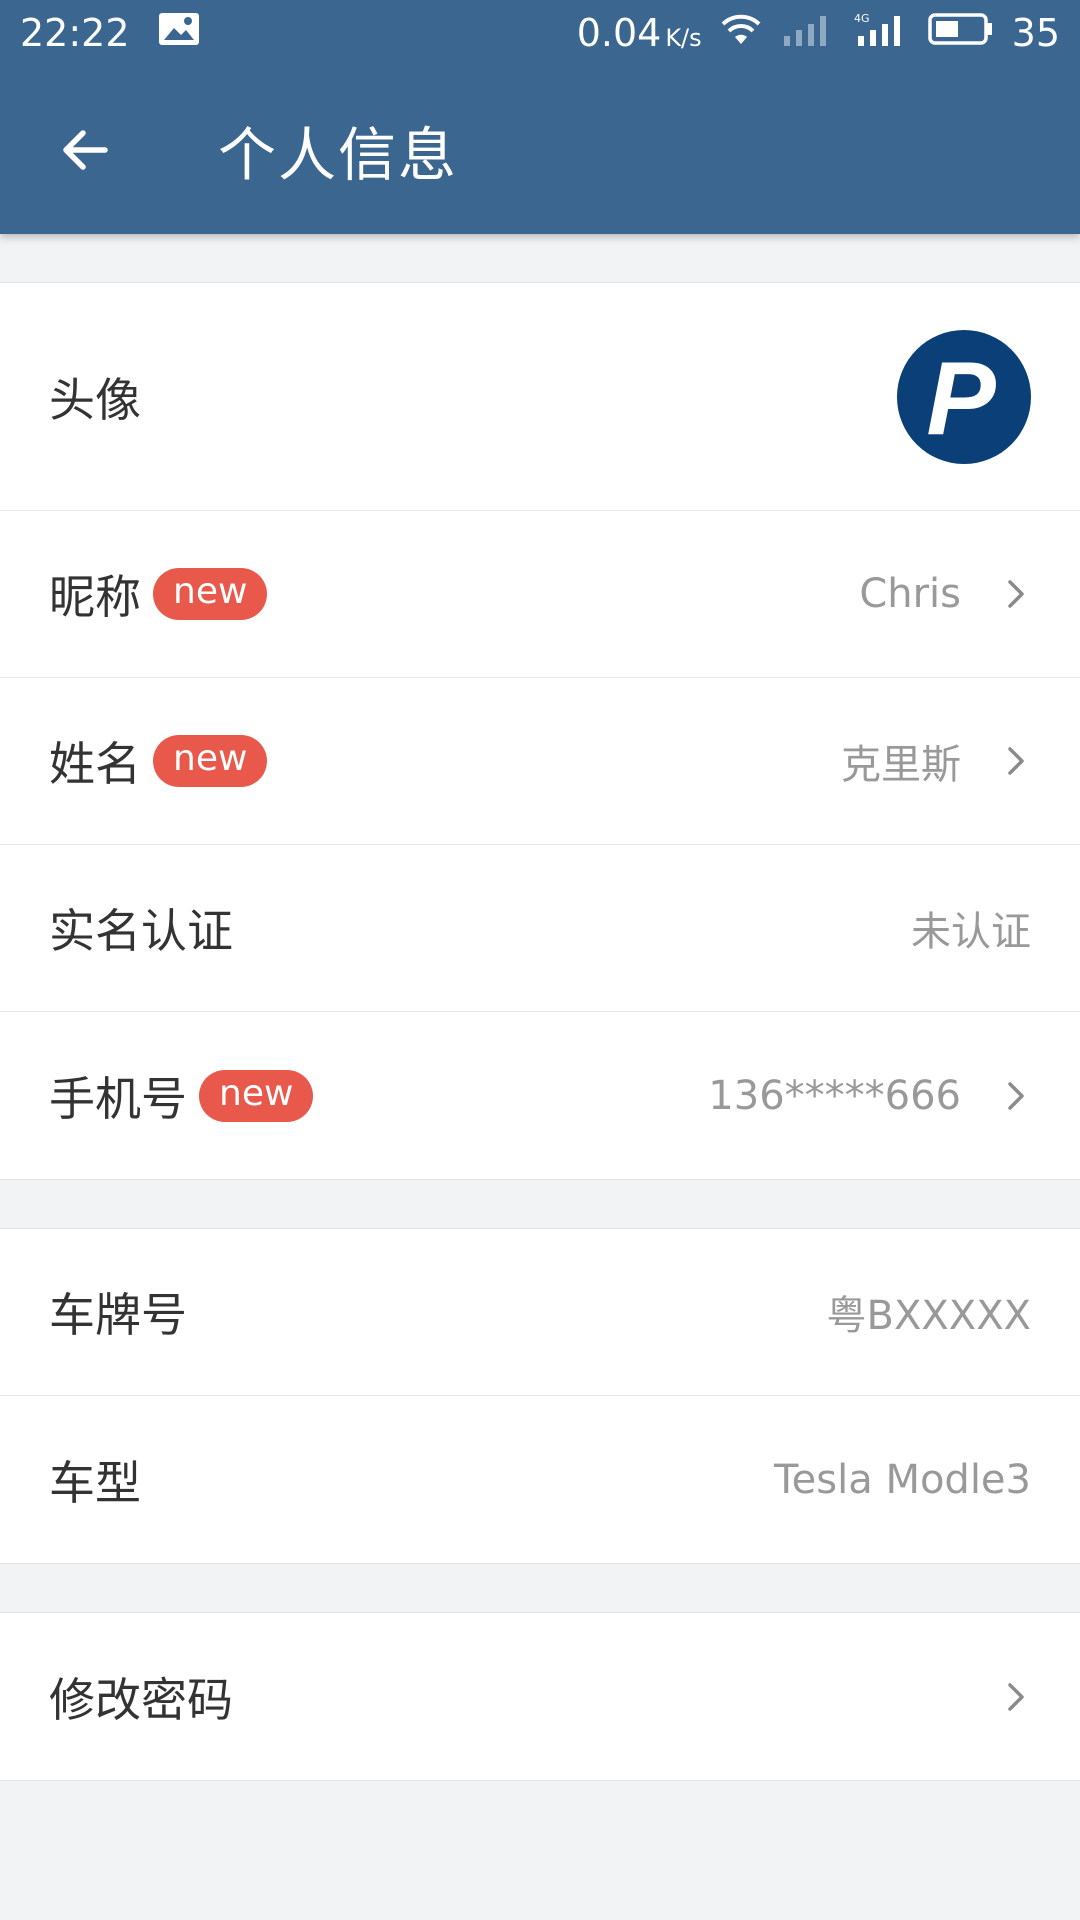 The width and height of the screenshot is (1080, 1920). What do you see at coordinates (901, 765) in the screenshot?
I see `name-value: 克里斯` at bounding box center [901, 765].